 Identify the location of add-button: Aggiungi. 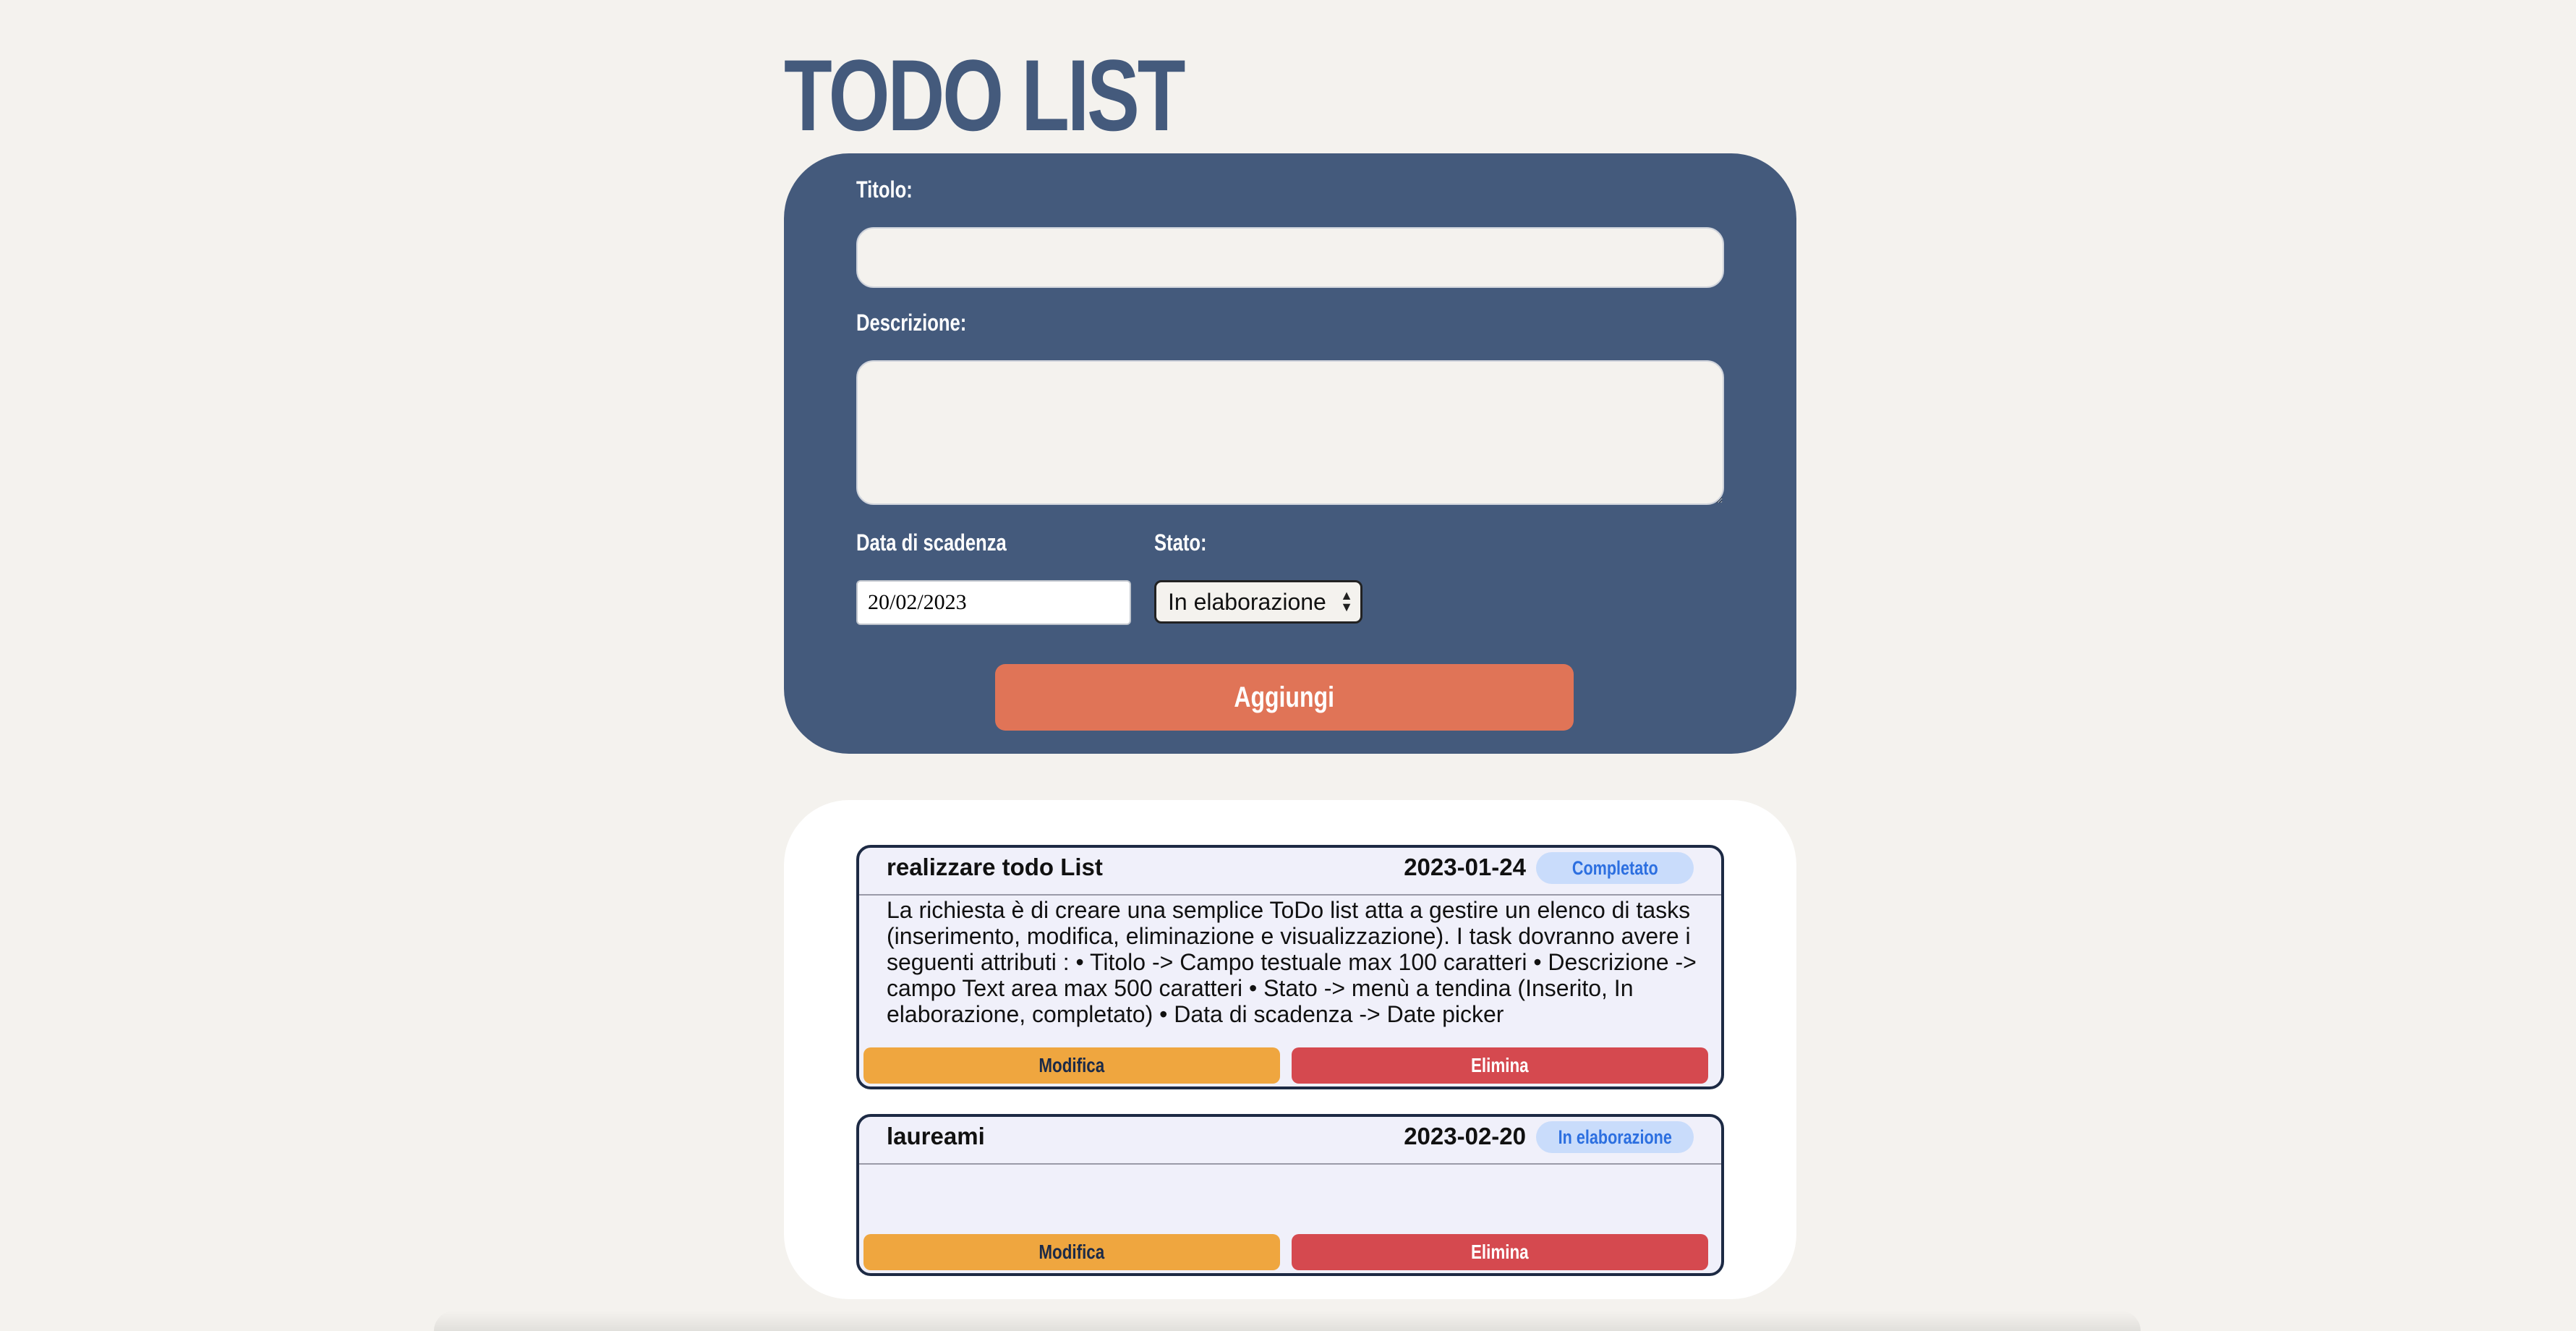
(1284, 697).